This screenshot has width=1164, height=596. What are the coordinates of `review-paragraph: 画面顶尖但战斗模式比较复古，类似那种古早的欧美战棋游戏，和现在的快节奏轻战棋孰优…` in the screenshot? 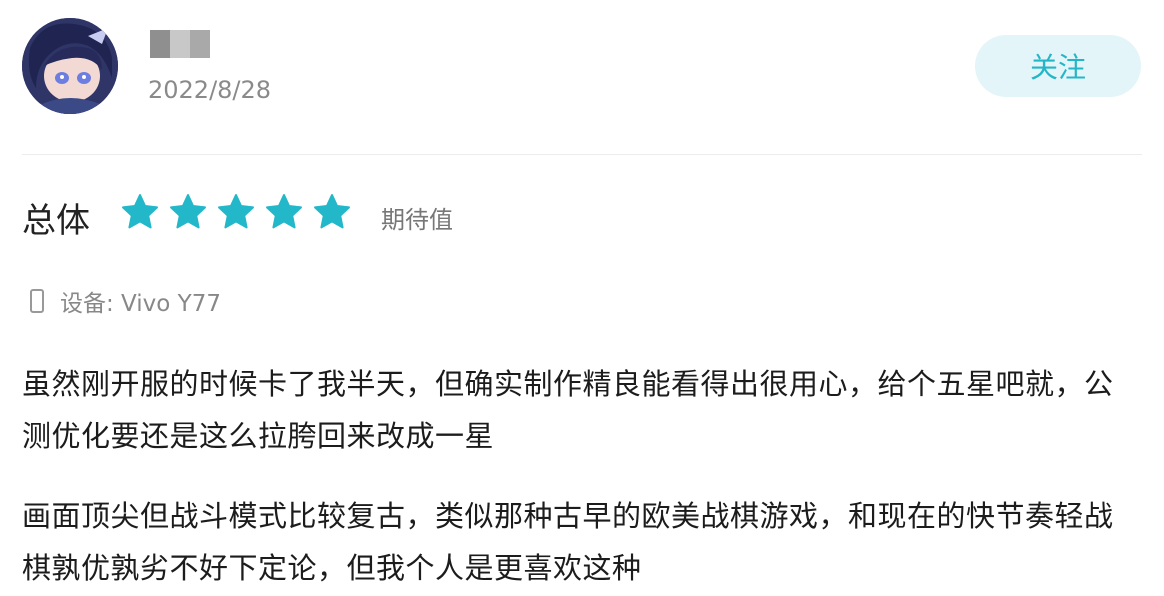 It's located at (568, 542).